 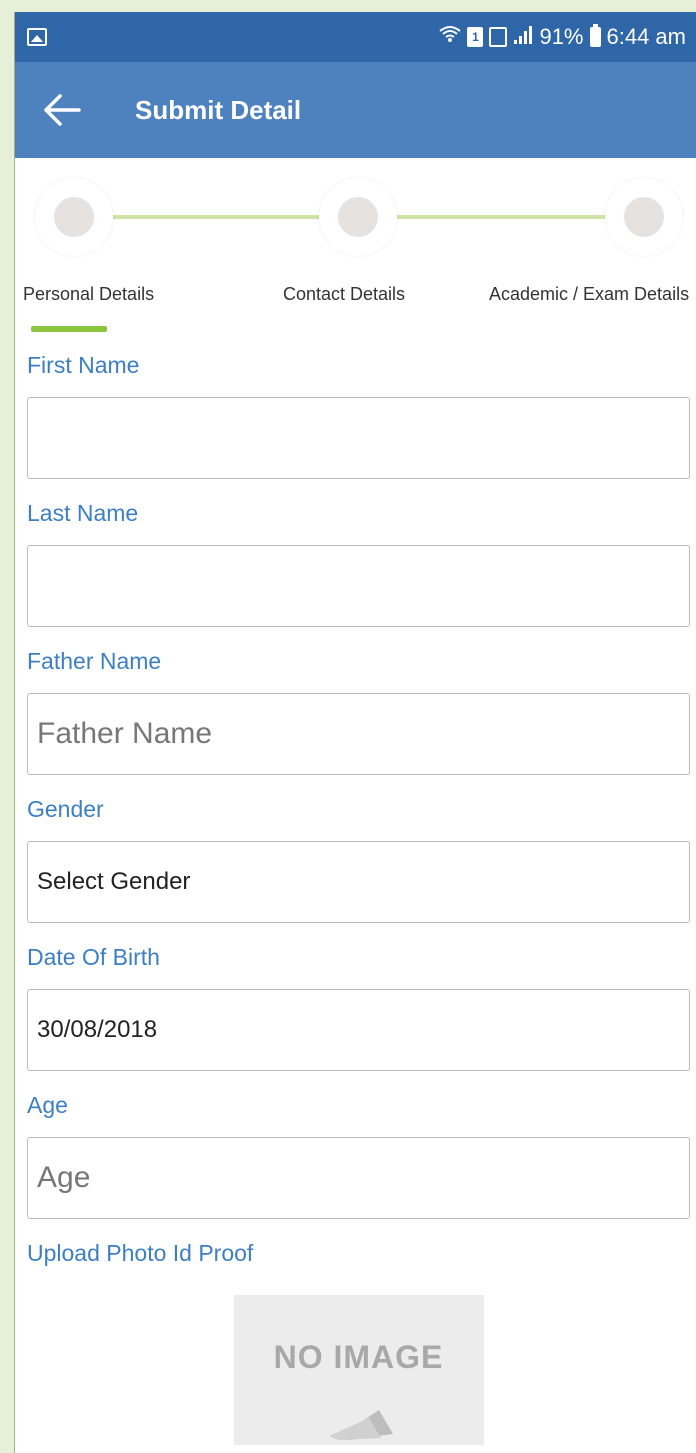 I want to click on step-label-academic: Academic / Exam Details, so click(x=589, y=294).